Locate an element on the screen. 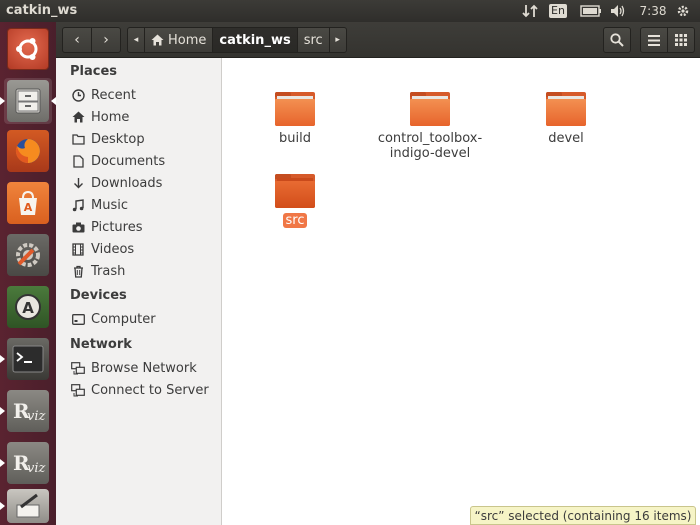 Image resolution: width=700 pixels, height=525 pixels. sidebar-item-pictures: Pictures is located at coordinates (106, 227).